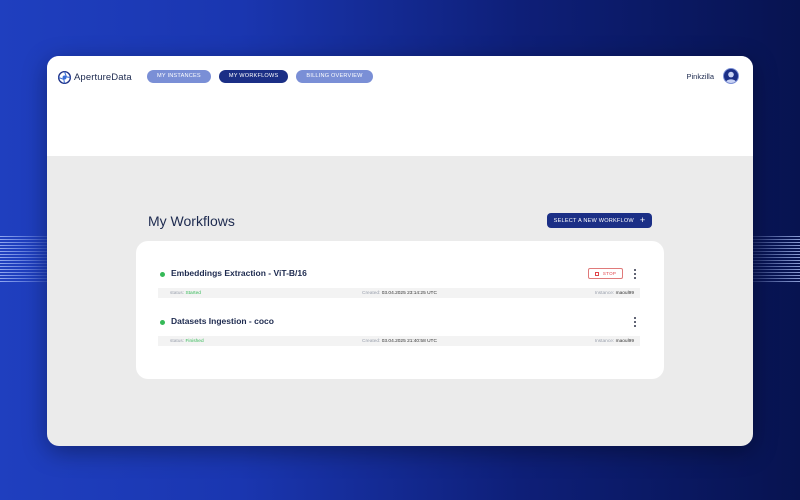  Describe the element at coordinates (222, 321) in the screenshot. I see `workflow-title: Datasets Ingestion - coco` at that location.